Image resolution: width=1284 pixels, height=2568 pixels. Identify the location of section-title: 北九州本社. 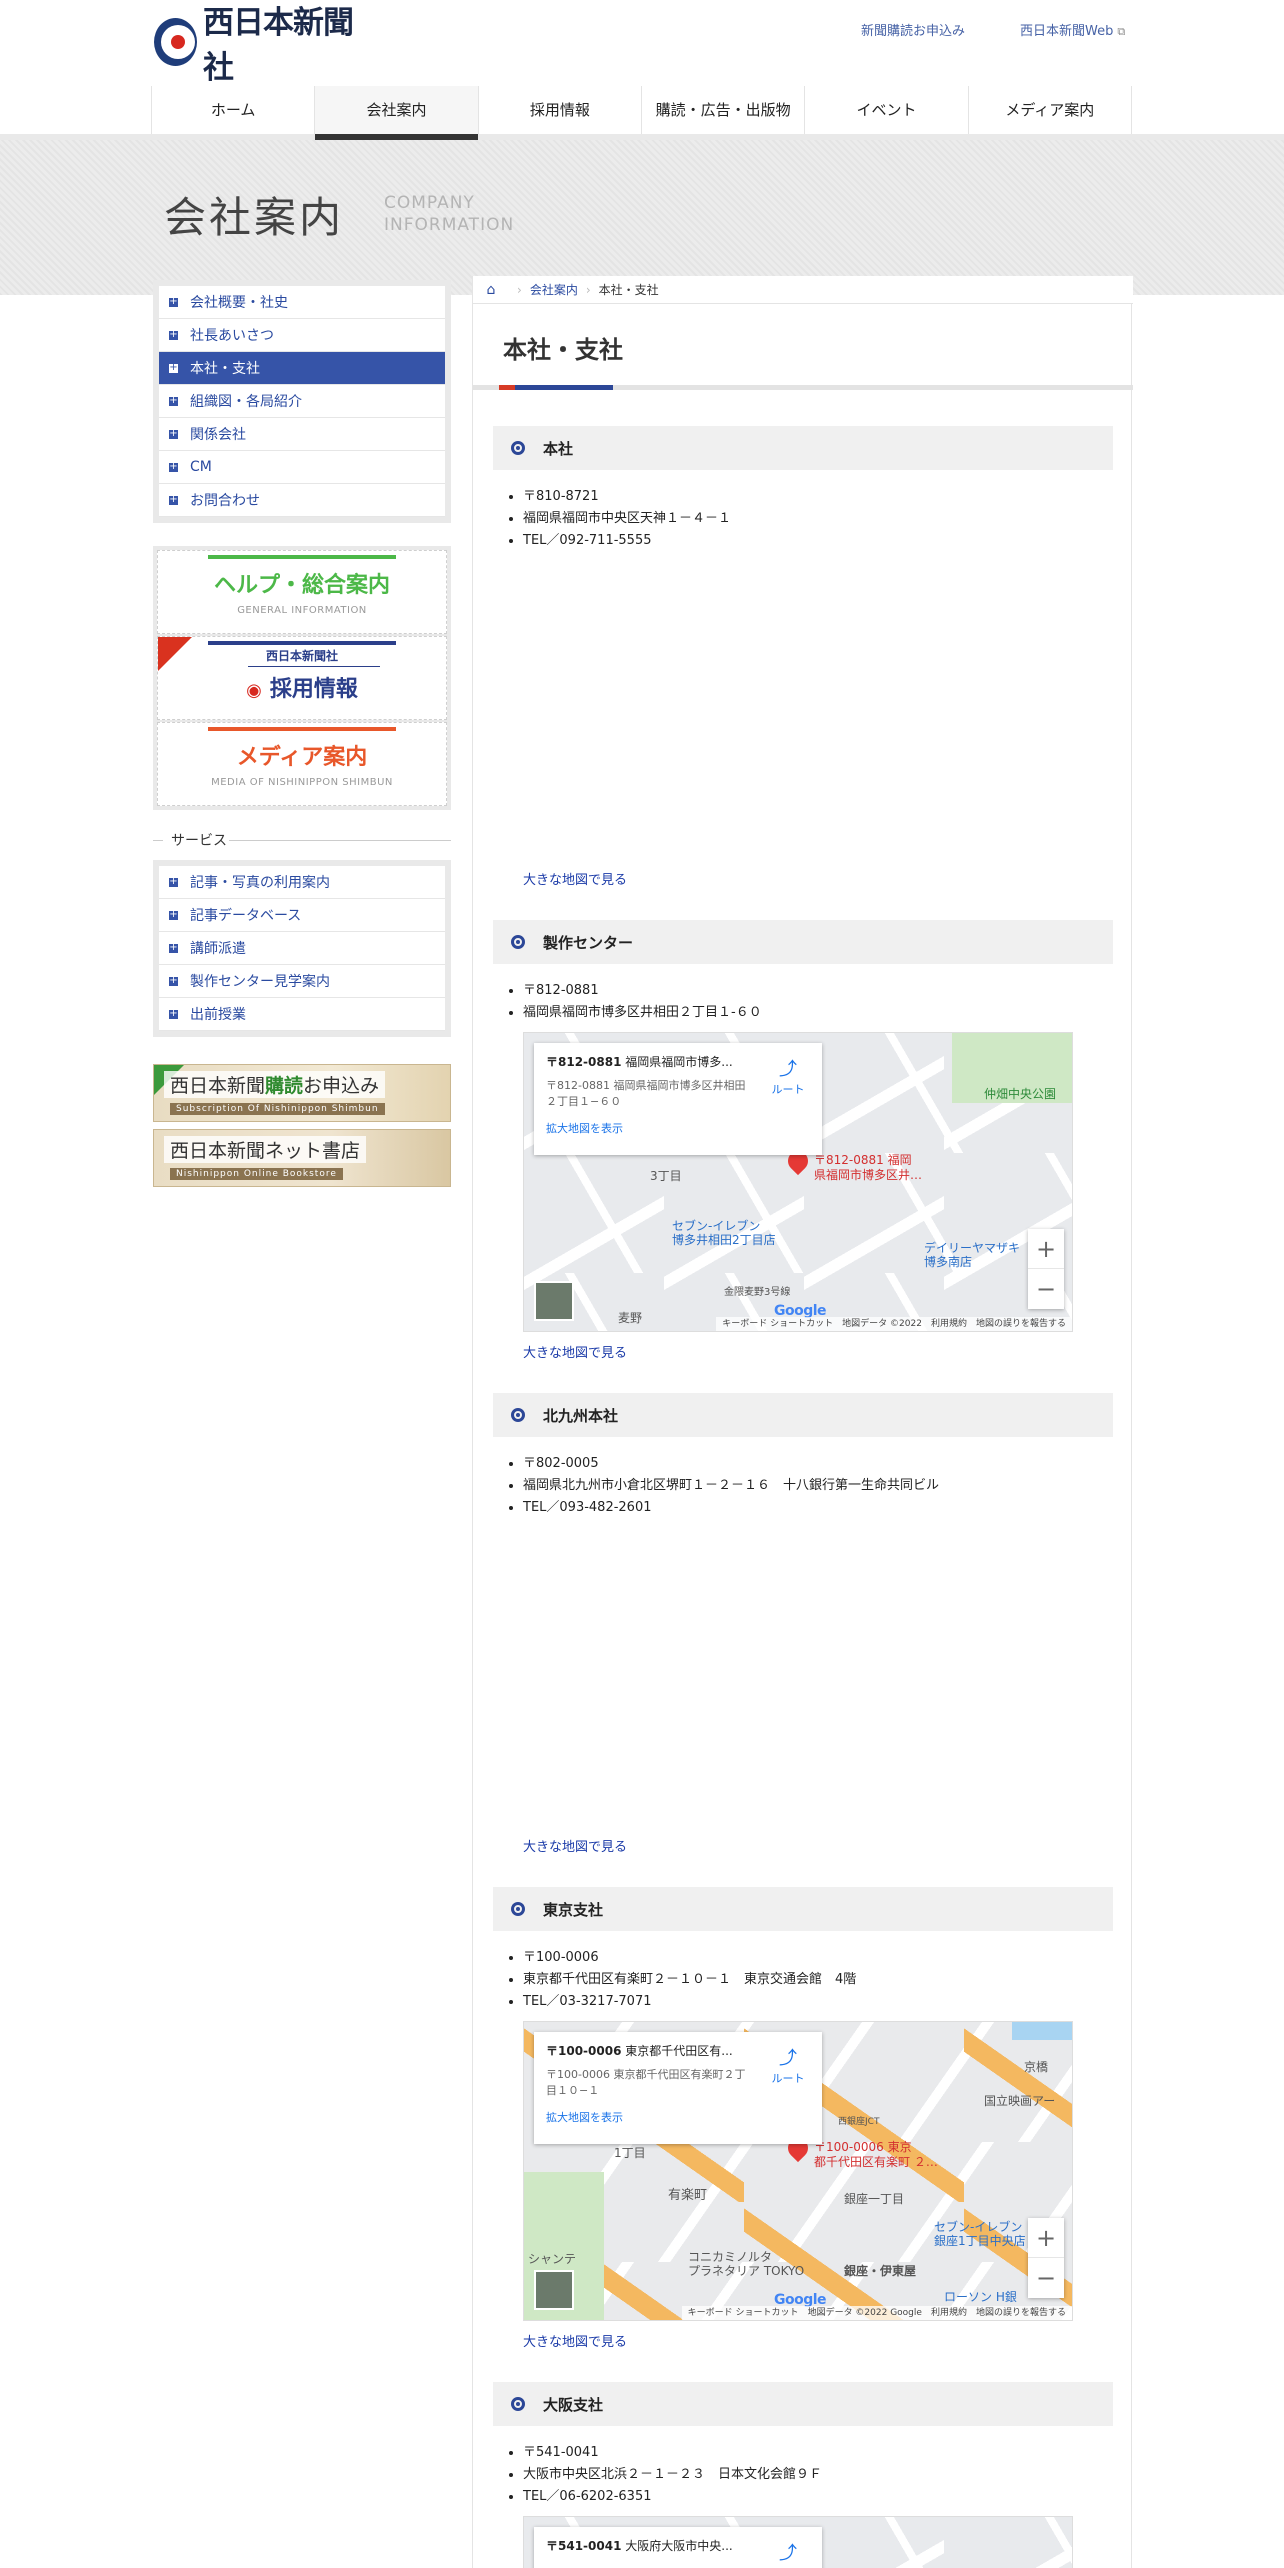
(581, 1415).